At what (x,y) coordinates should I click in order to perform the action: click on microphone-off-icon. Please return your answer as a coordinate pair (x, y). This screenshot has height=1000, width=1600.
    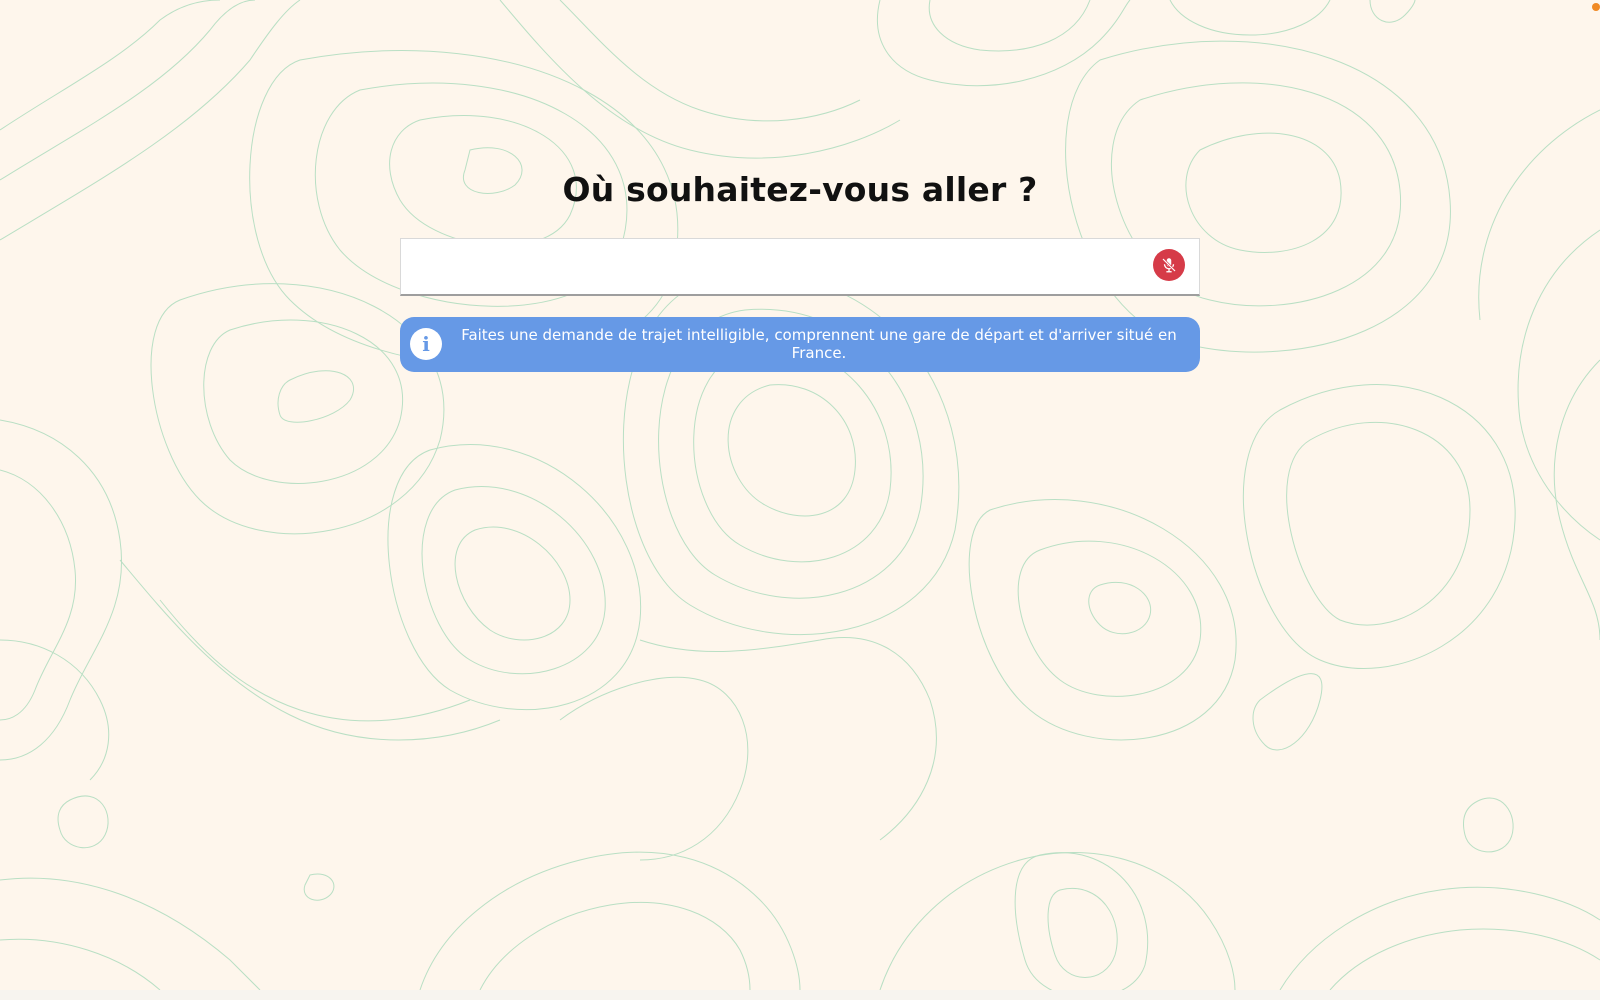
    Looking at the image, I should click on (1169, 265).